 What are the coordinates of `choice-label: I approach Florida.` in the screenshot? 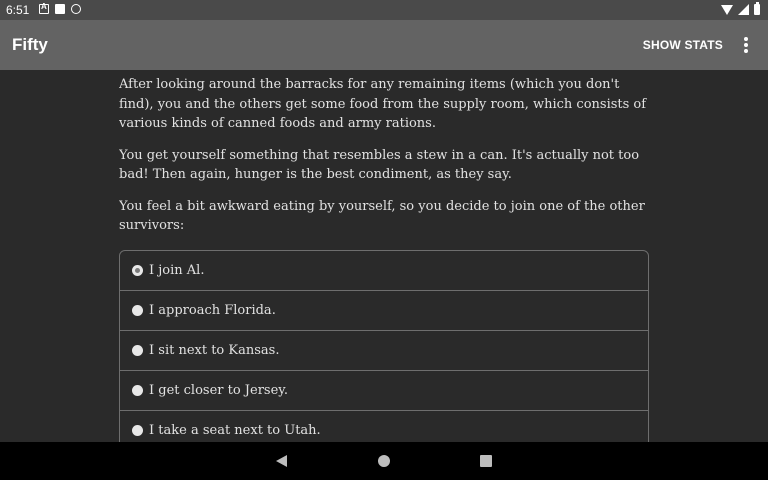 It's located at (212, 310).